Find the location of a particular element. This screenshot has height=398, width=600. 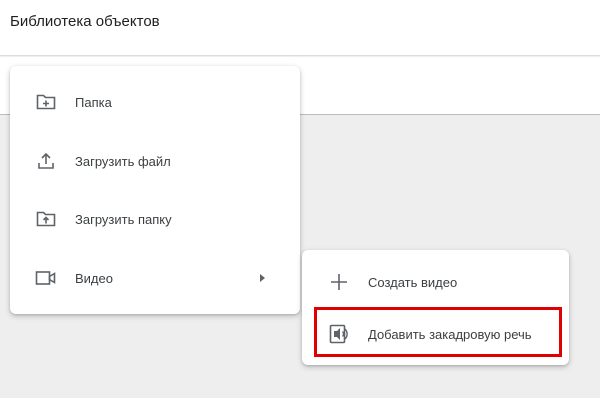

menu-item-upload-folder: Загрузить папку is located at coordinates (155, 219).